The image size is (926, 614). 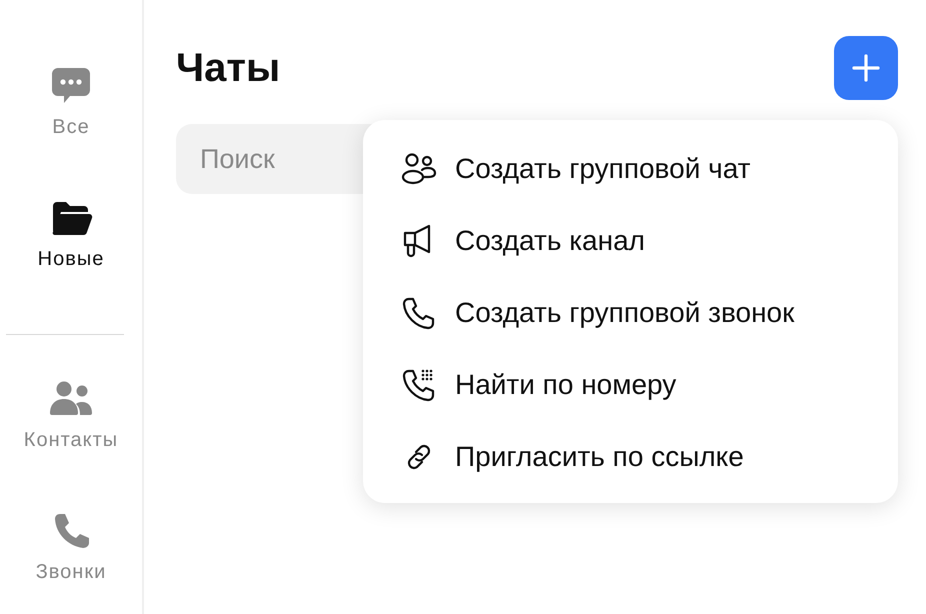 I want to click on sidebar-tab: Новые, so click(x=71, y=264).